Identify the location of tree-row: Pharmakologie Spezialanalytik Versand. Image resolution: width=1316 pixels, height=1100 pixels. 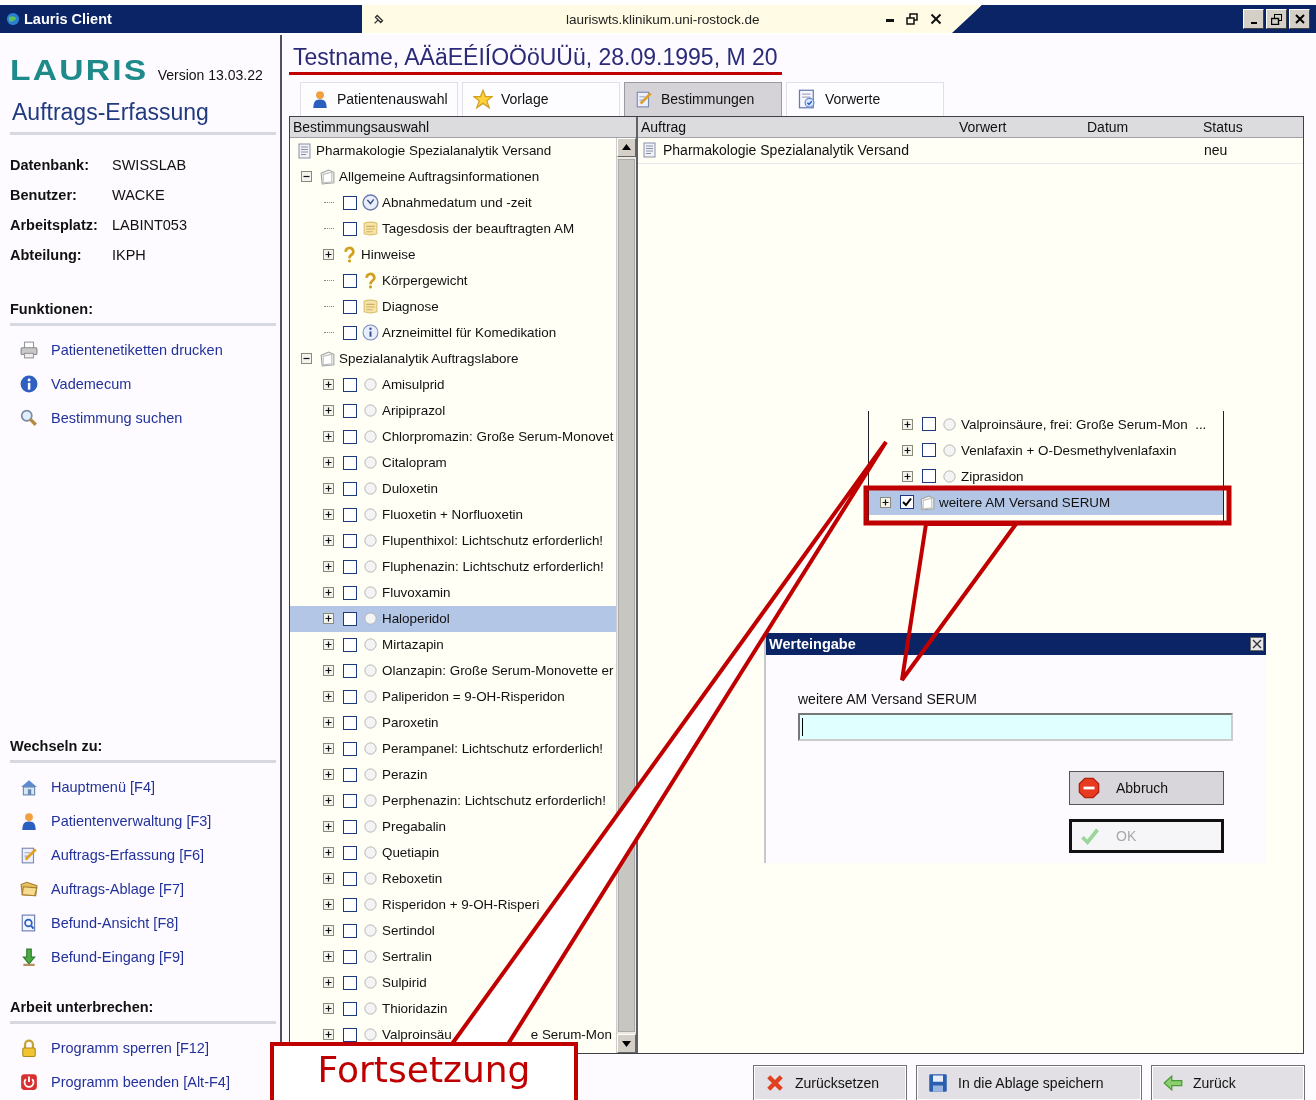
(453, 150).